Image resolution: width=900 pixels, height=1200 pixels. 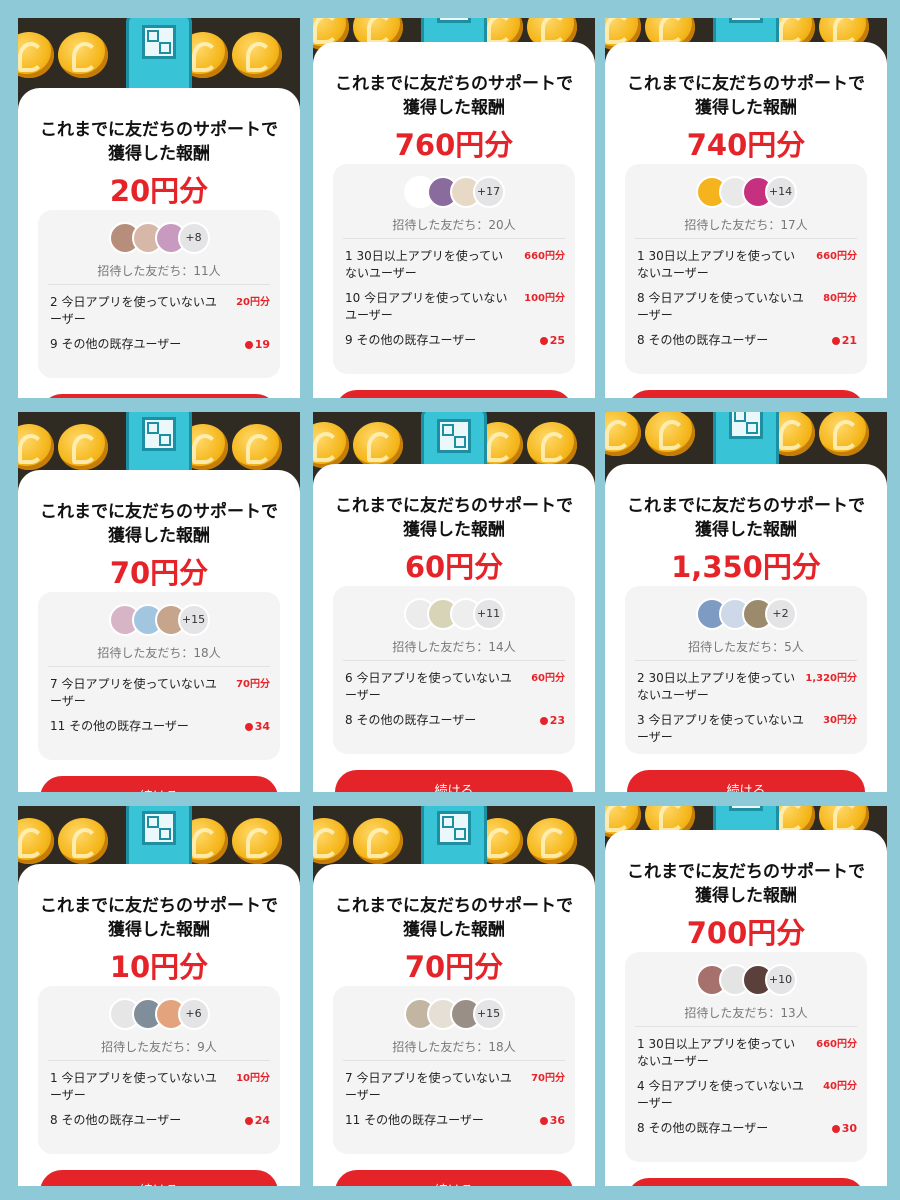 What do you see at coordinates (116, 344) in the screenshot?
I see `reward-row-label: 9 その他の既存ユーザー` at bounding box center [116, 344].